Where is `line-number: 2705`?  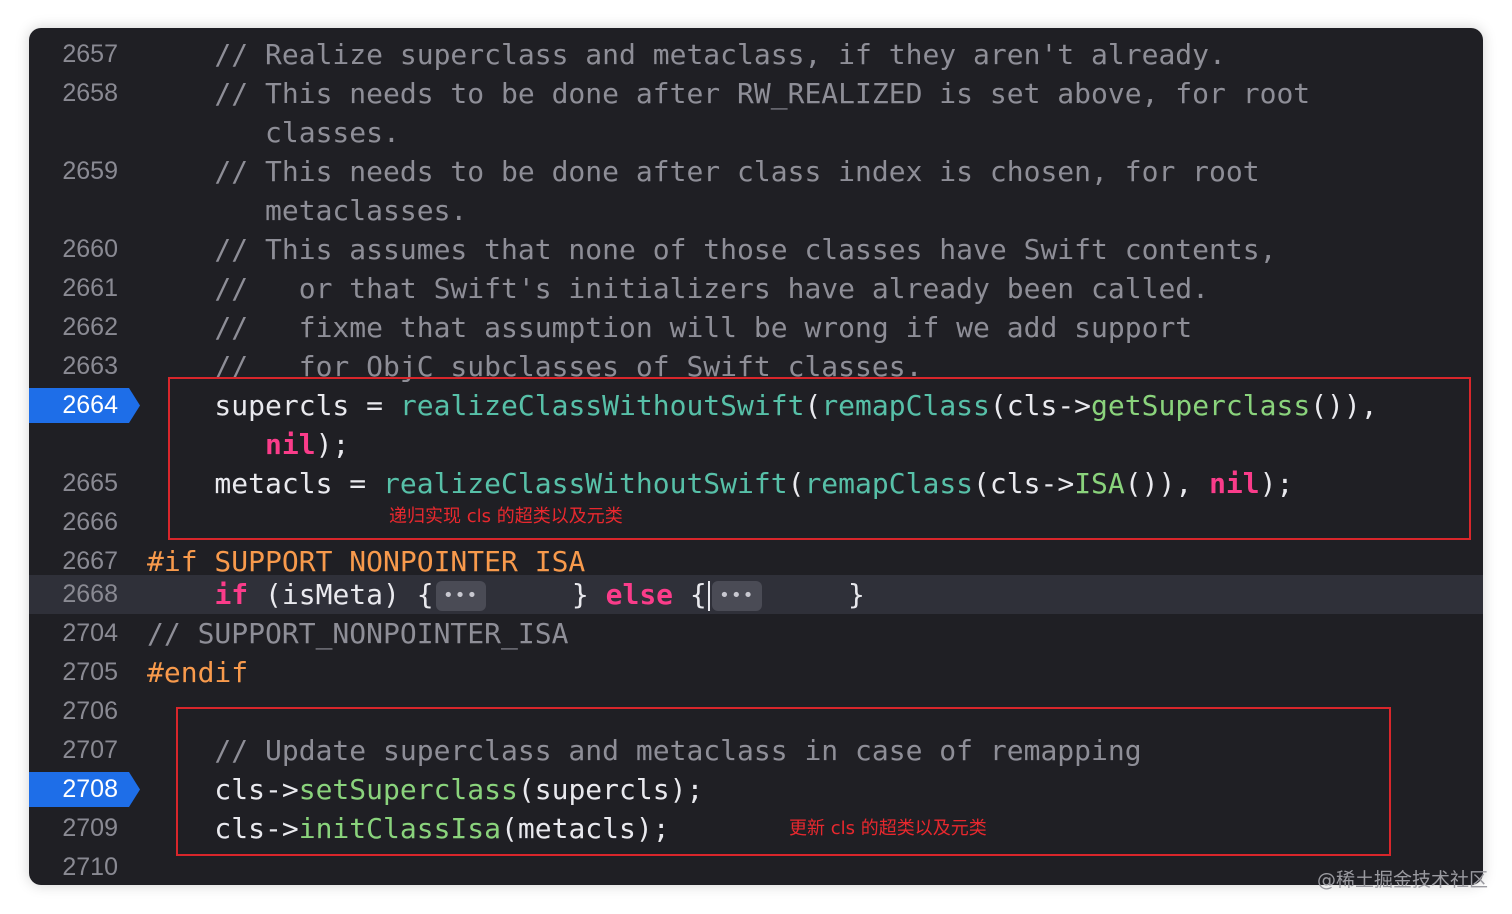
line-number: 2705 is located at coordinates (90, 672).